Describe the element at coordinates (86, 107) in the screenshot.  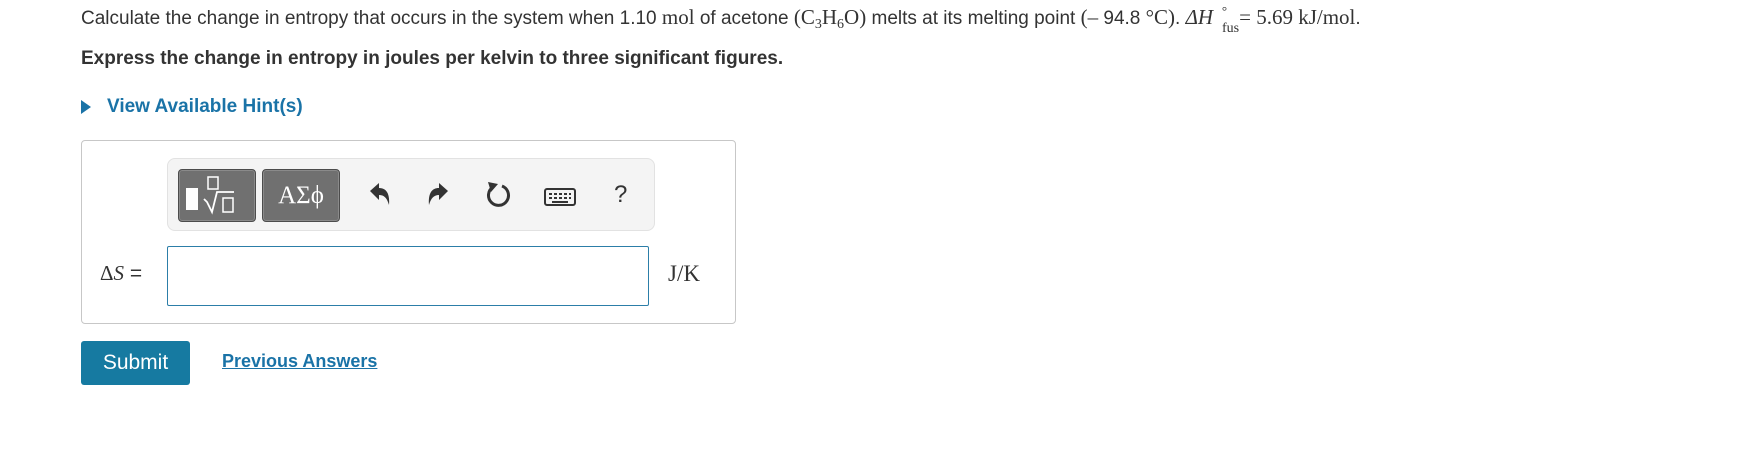
I see `caret-right-icon` at that location.